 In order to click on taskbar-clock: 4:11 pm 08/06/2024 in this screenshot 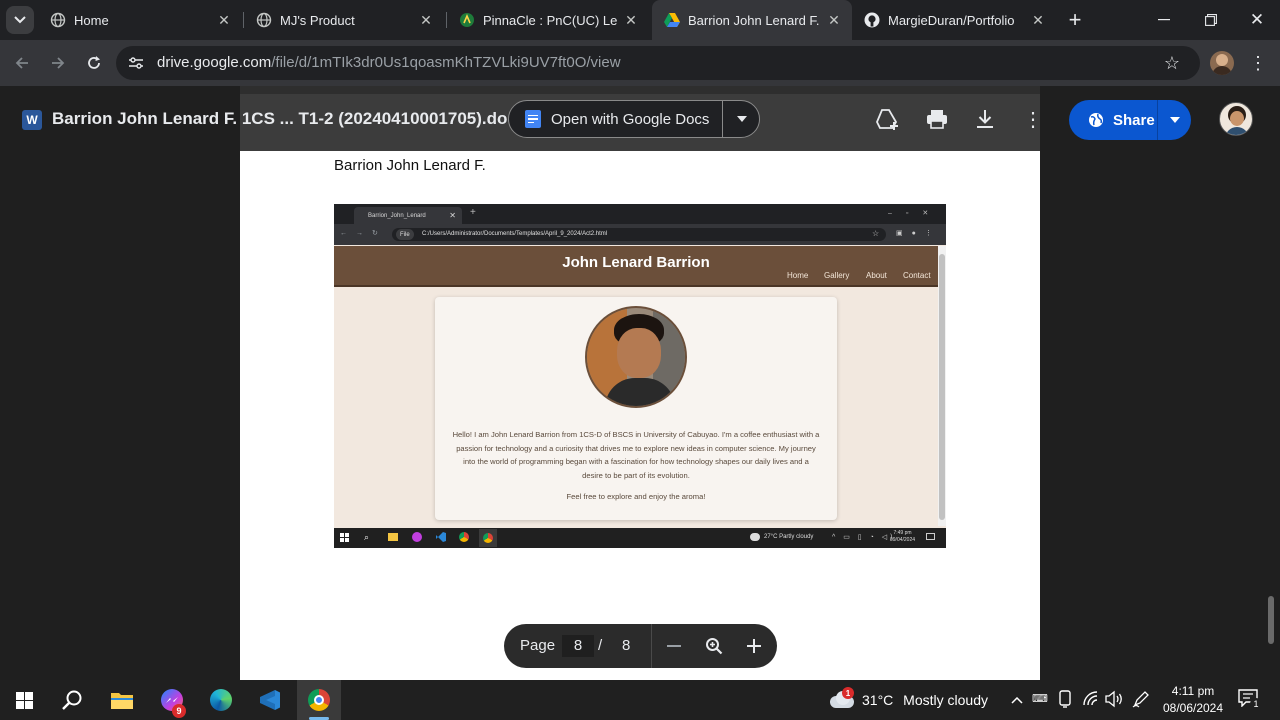, I will do `click(1193, 700)`.